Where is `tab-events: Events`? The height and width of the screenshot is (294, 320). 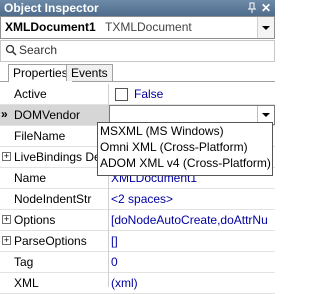 tab-events: Events is located at coordinates (89, 72).